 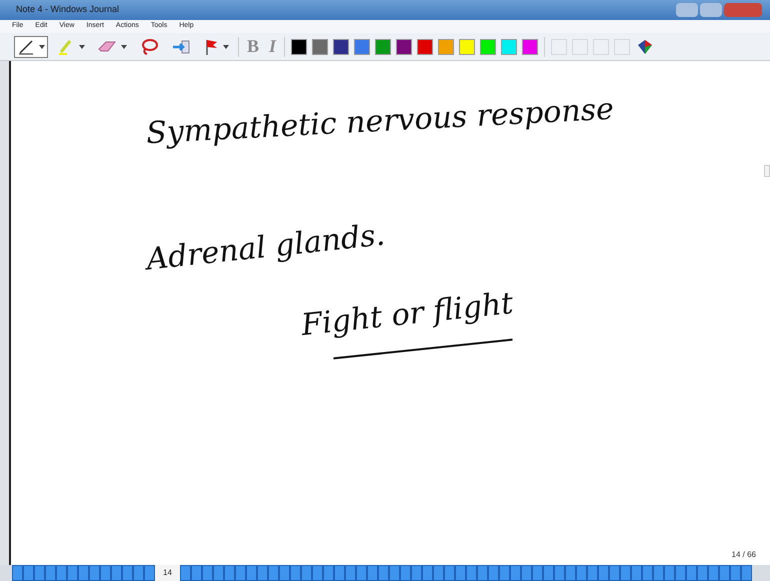 What do you see at coordinates (744, 555) in the screenshot?
I see `page-counter: 14 / 66` at bounding box center [744, 555].